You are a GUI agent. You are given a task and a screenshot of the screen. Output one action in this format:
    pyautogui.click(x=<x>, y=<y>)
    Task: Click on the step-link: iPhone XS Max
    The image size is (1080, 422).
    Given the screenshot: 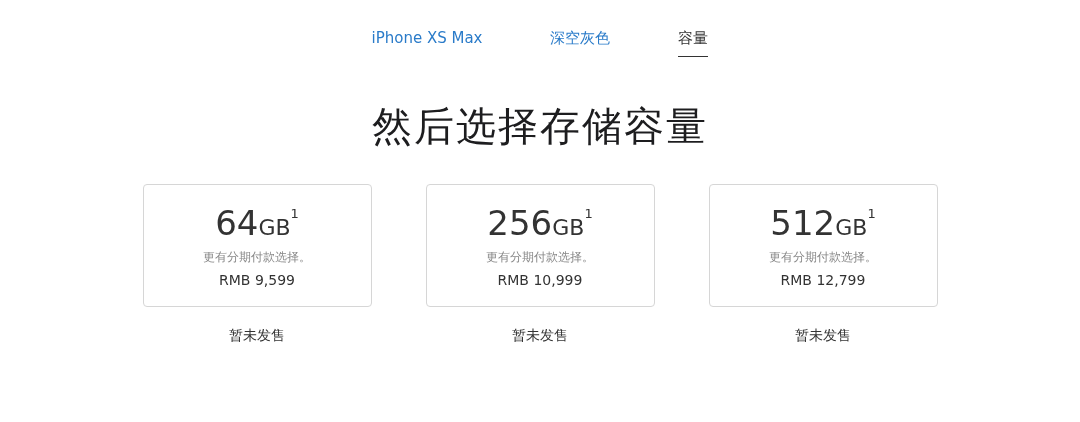 What is the action you would take?
    pyautogui.click(x=427, y=42)
    